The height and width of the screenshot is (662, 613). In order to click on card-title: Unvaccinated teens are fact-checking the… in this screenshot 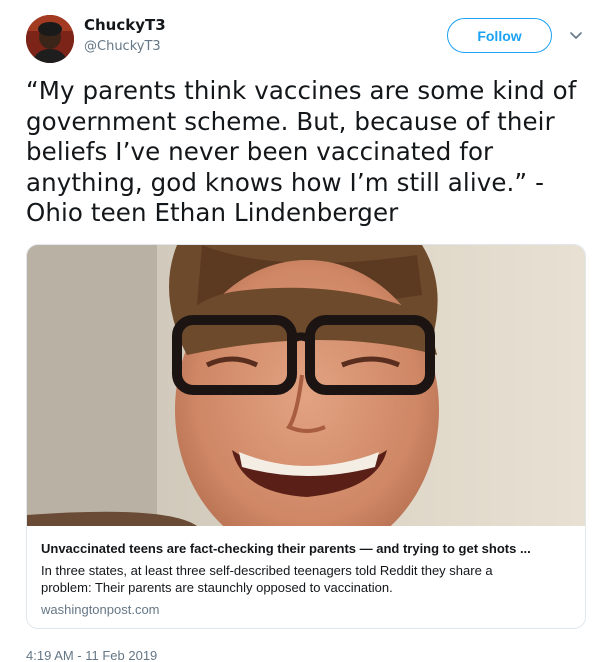, I will do `click(307, 548)`.